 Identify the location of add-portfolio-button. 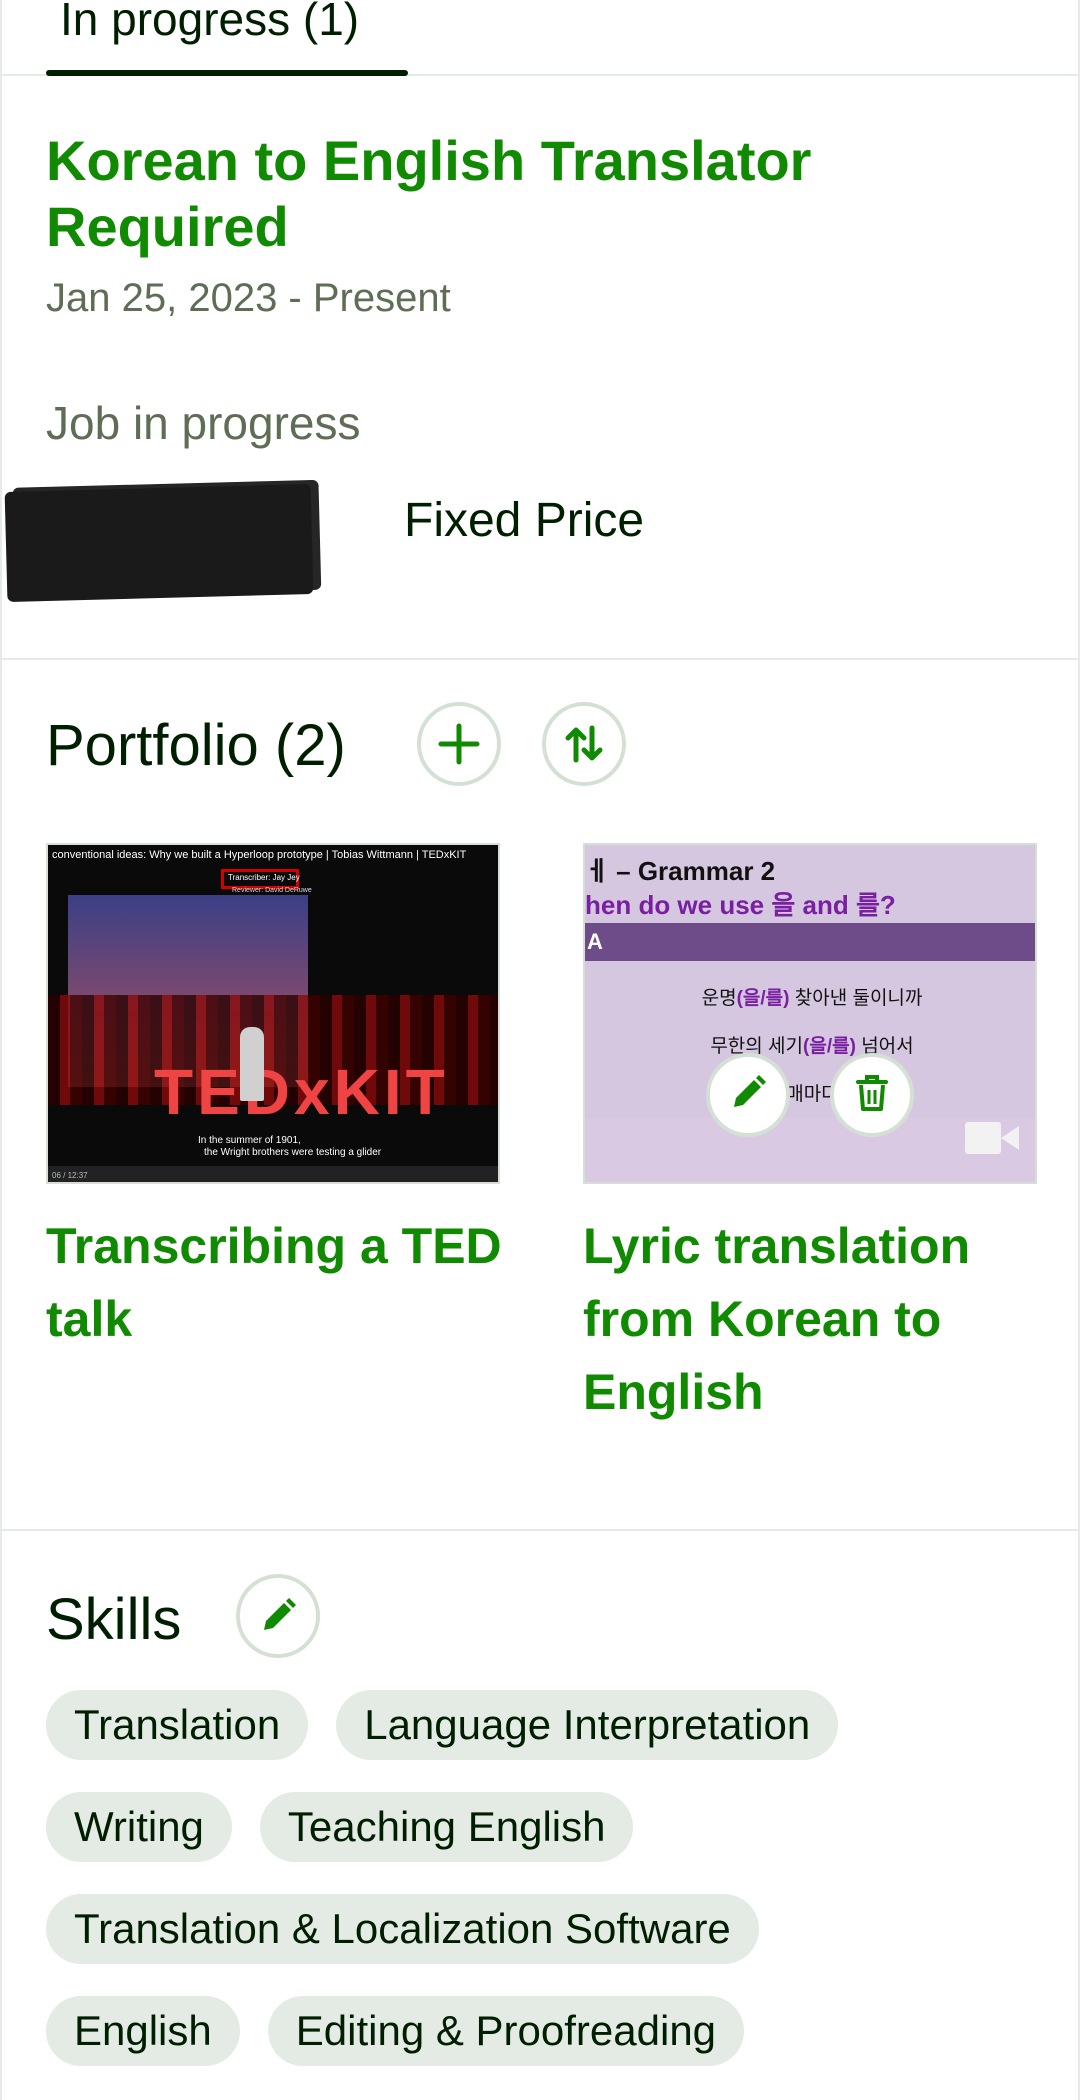
(459, 744).